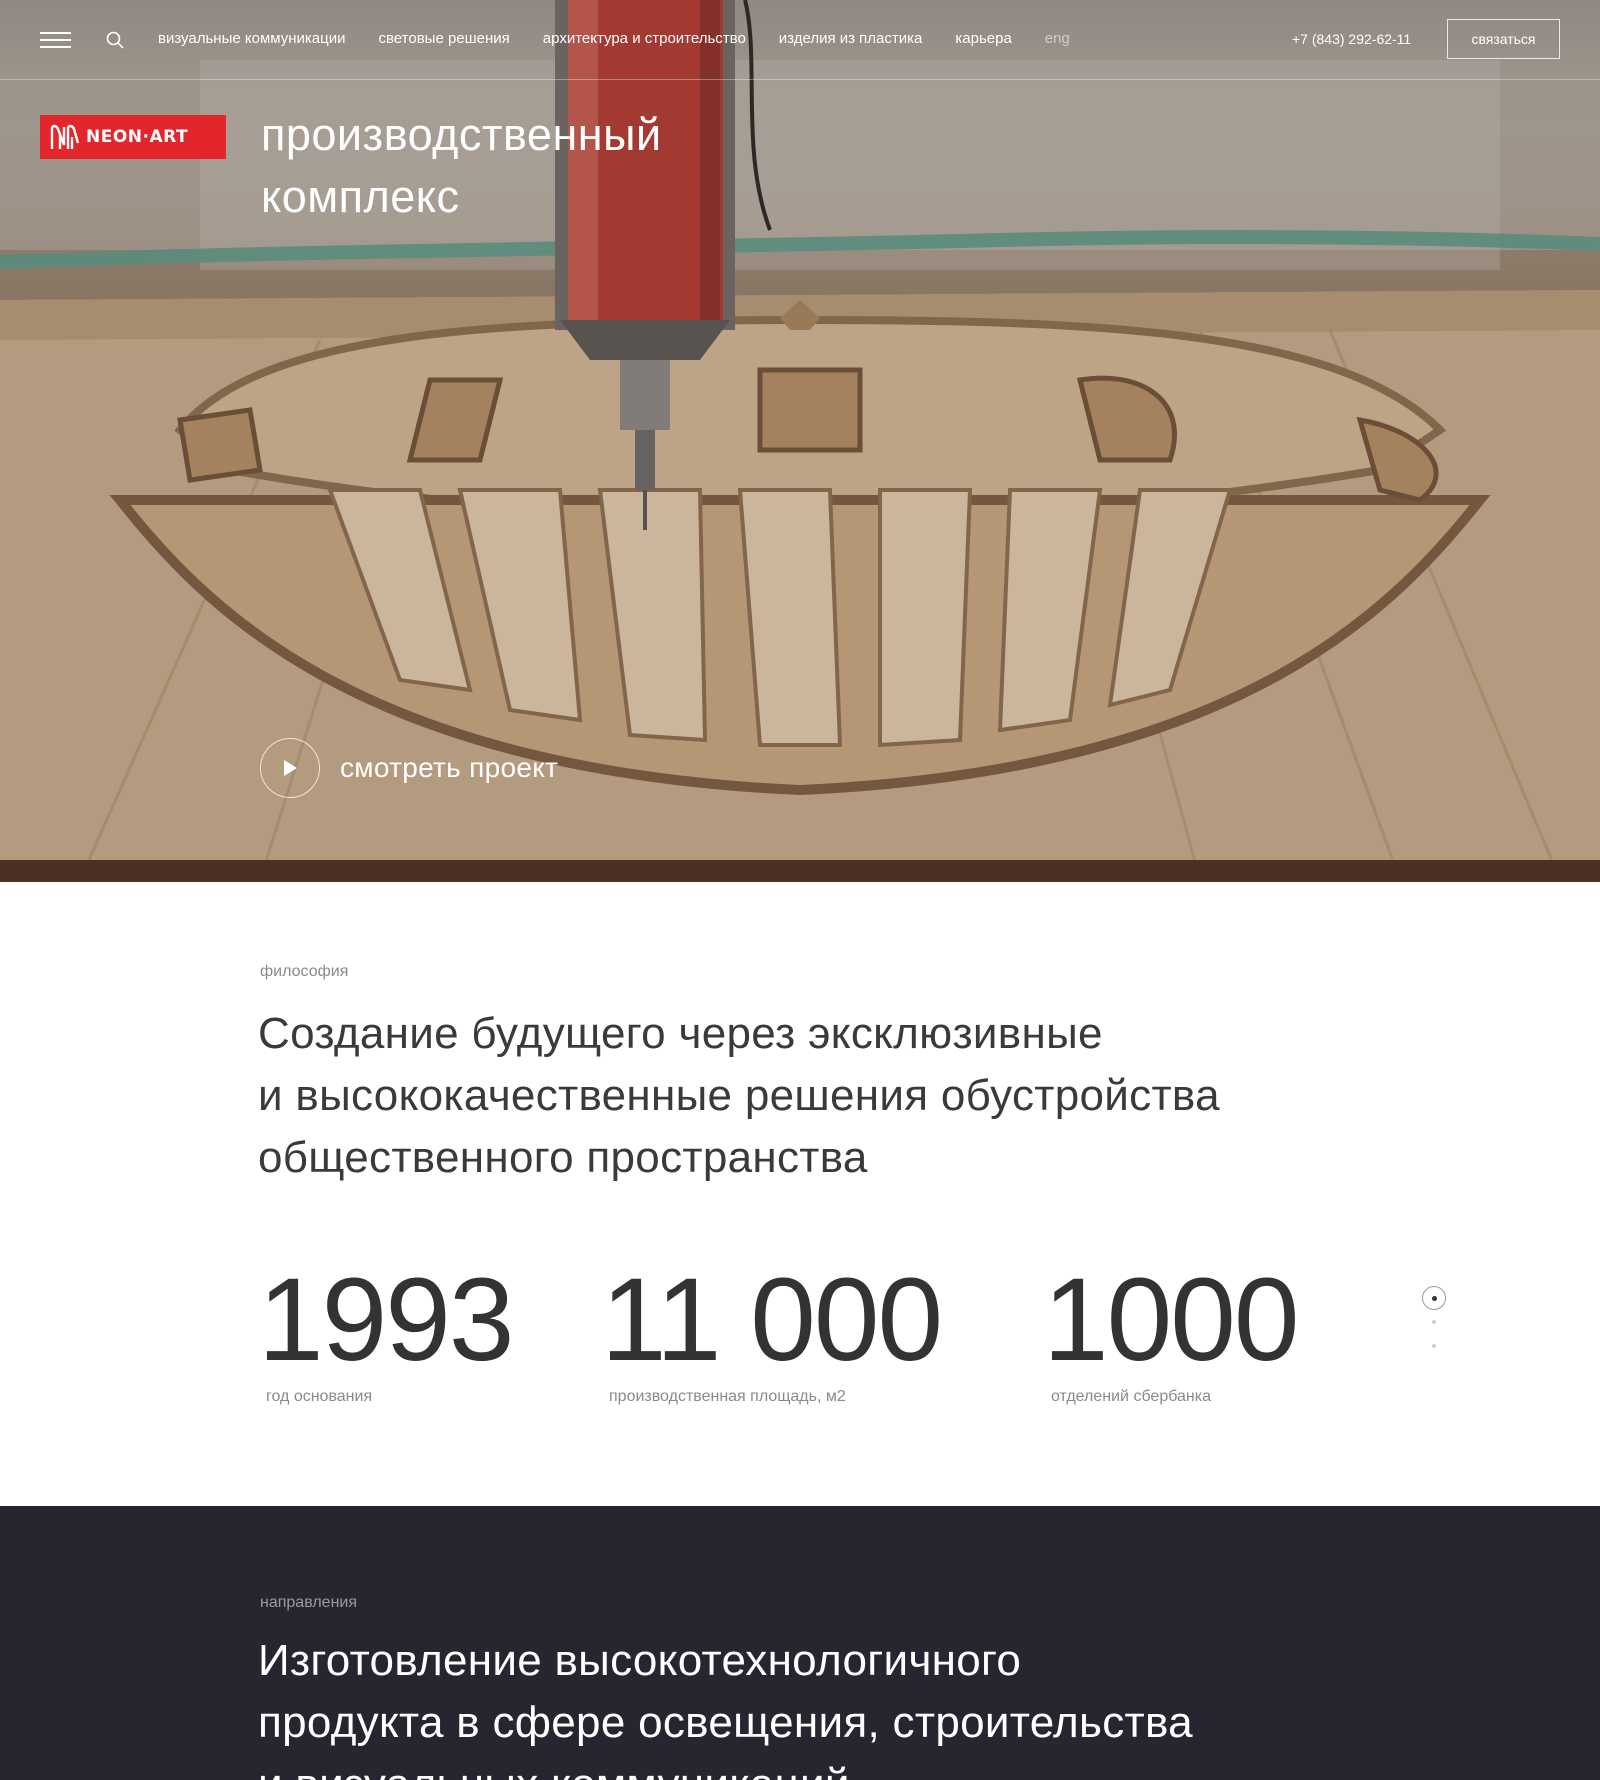  Describe the element at coordinates (252, 38) in the screenshot. I see `nav-visual-communications: визуальные коммуникации` at that location.